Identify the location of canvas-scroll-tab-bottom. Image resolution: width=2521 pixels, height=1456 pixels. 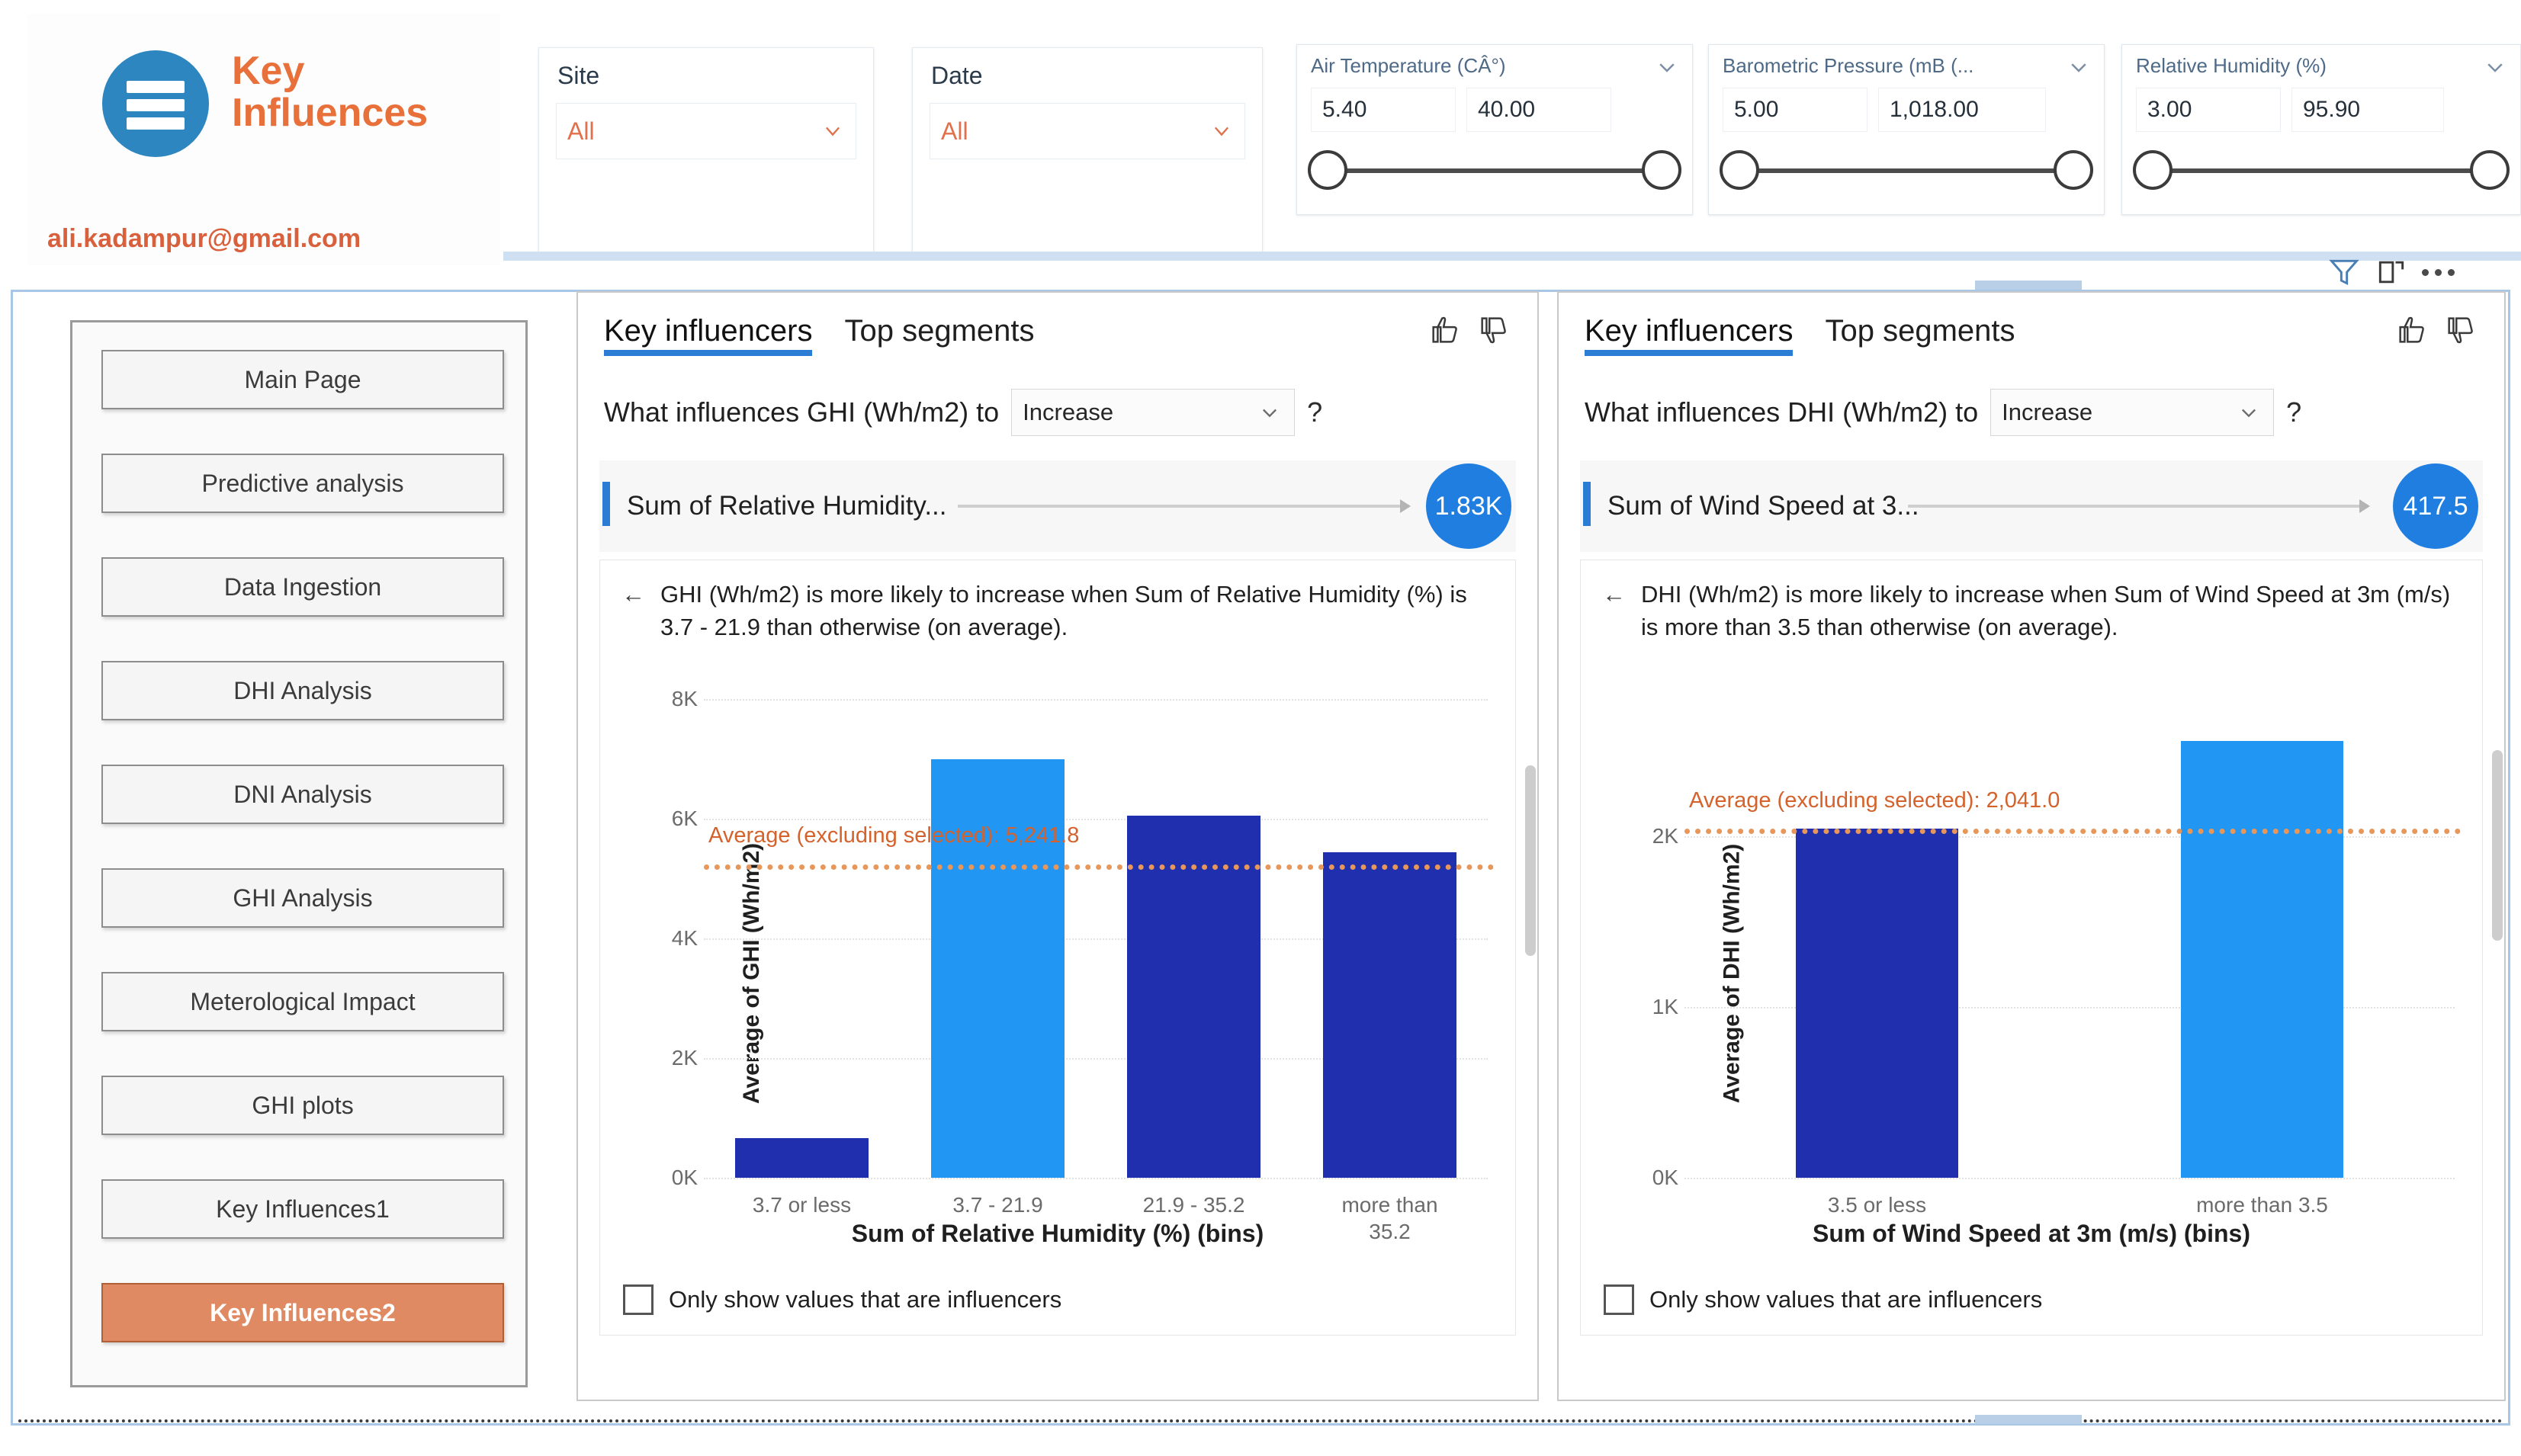
(2028, 1419).